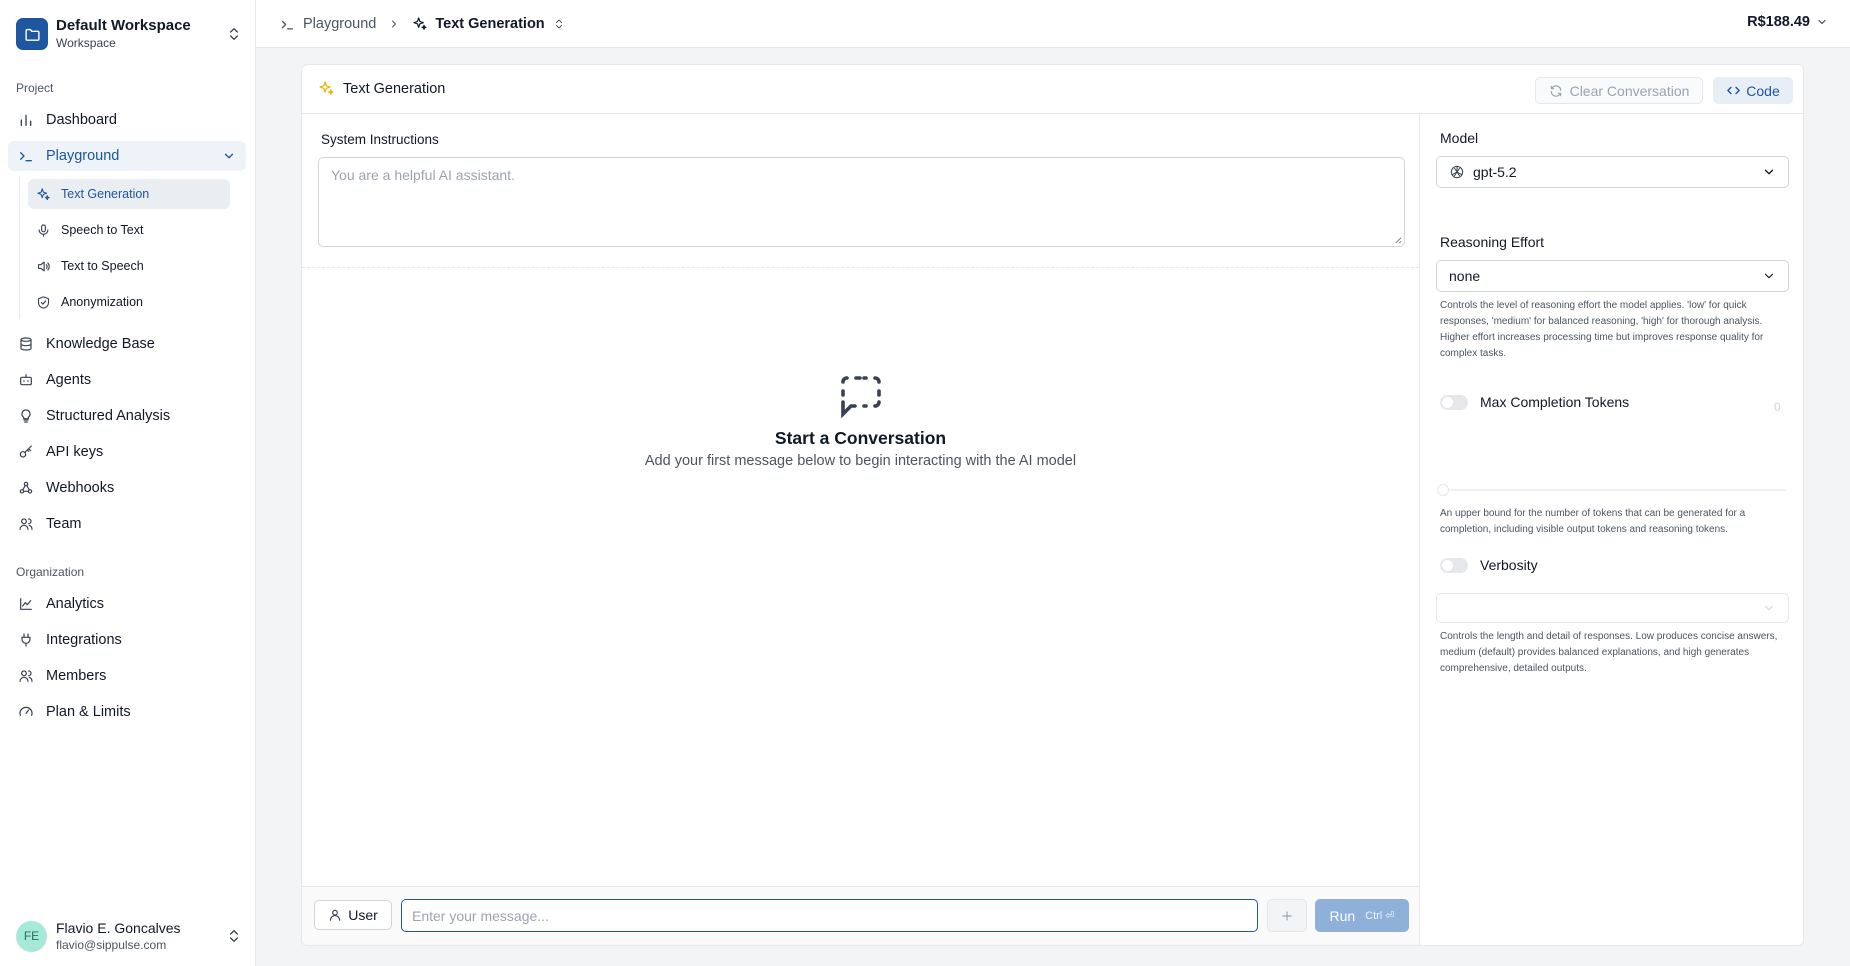 The image size is (1850, 966). What do you see at coordinates (1612, 276) in the screenshot?
I see `reasoning-effort-select: none` at bounding box center [1612, 276].